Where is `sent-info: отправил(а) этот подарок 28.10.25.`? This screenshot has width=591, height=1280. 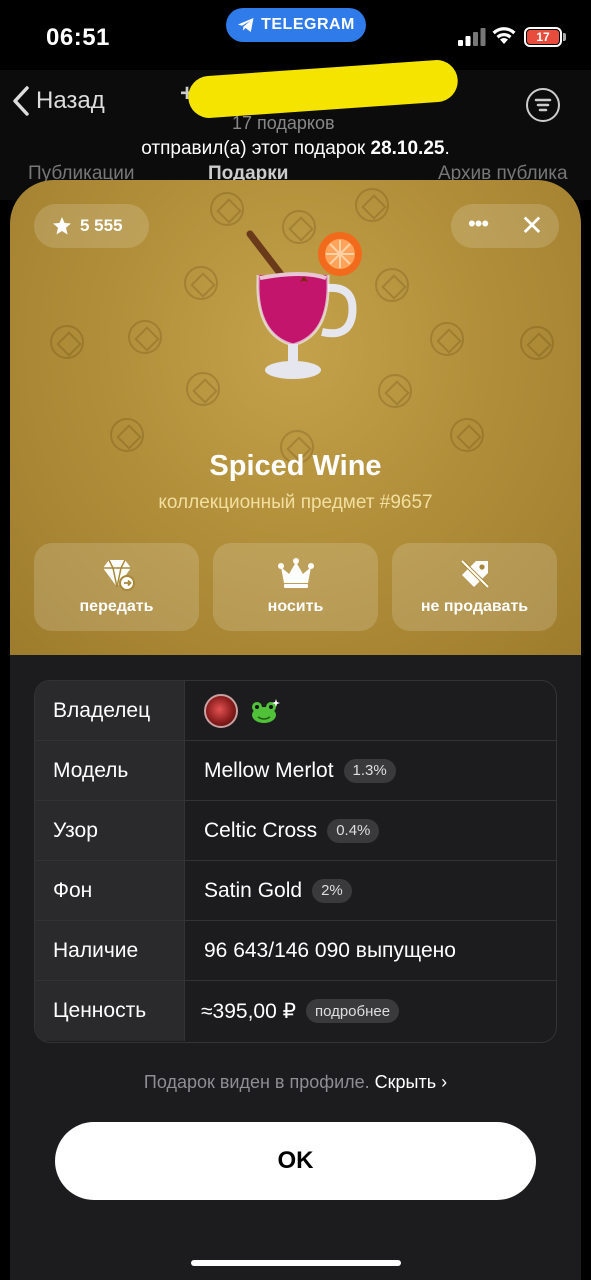 sent-info: отправил(а) этот подарок 28.10.25. is located at coordinates (295, 149).